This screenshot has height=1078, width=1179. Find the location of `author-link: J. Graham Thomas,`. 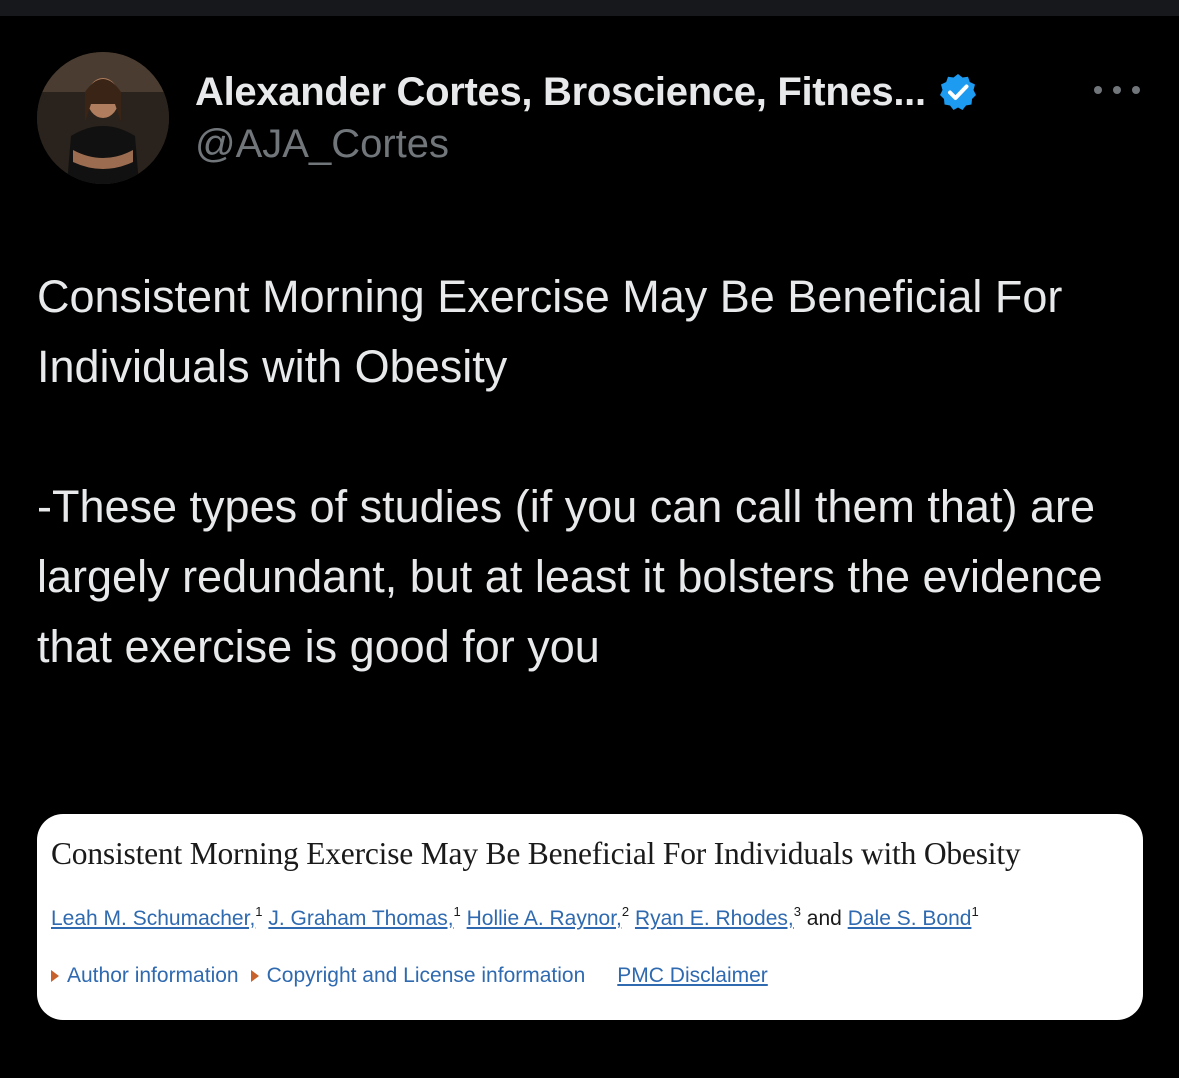

author-link: J. Graham Thomas, is located at coordinates (360, 918).